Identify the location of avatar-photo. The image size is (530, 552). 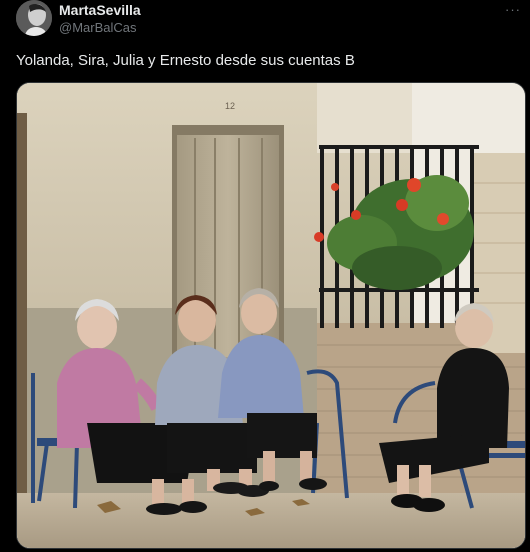
(34, 18).